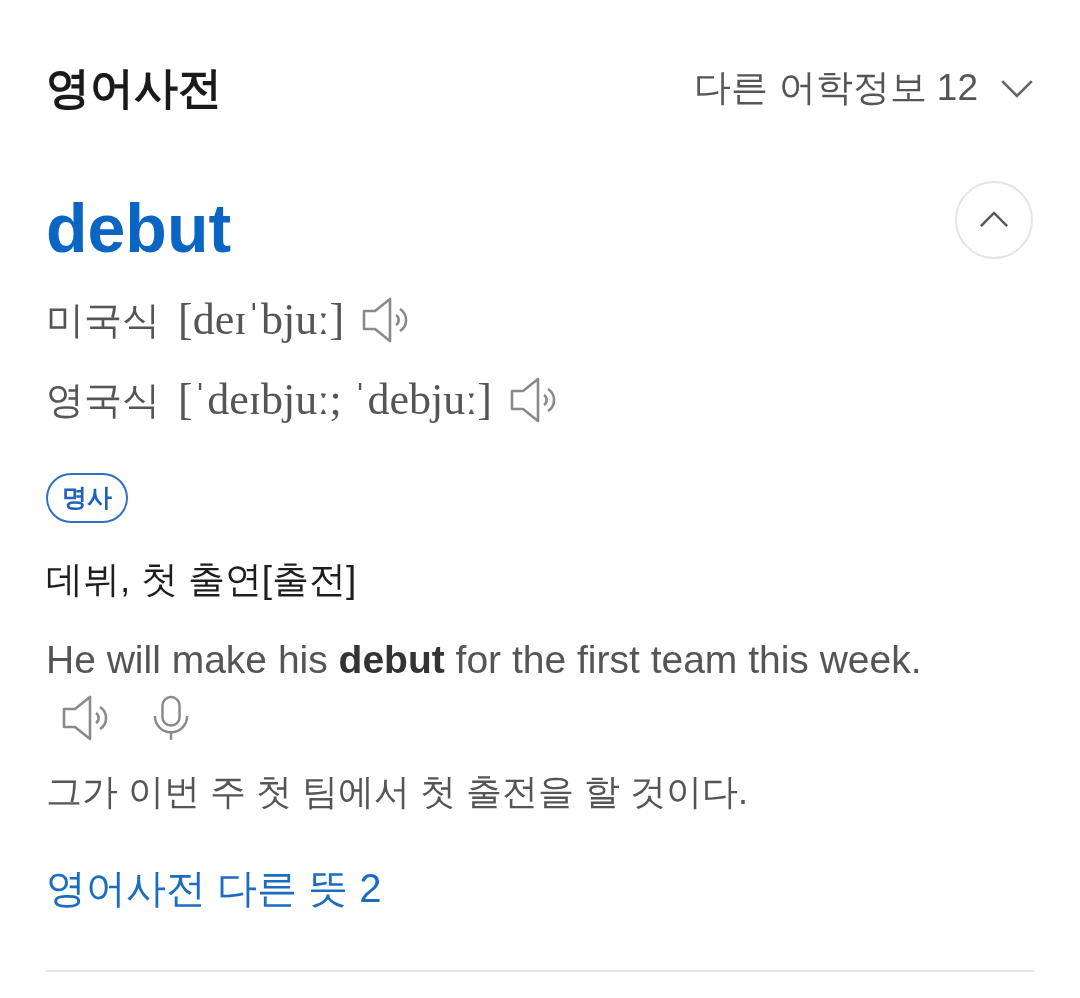  What do you see at coordinates (103, 320) in the screenshot?
I see `pronunciation-label: 미국식` at bounding box center [103, 320].